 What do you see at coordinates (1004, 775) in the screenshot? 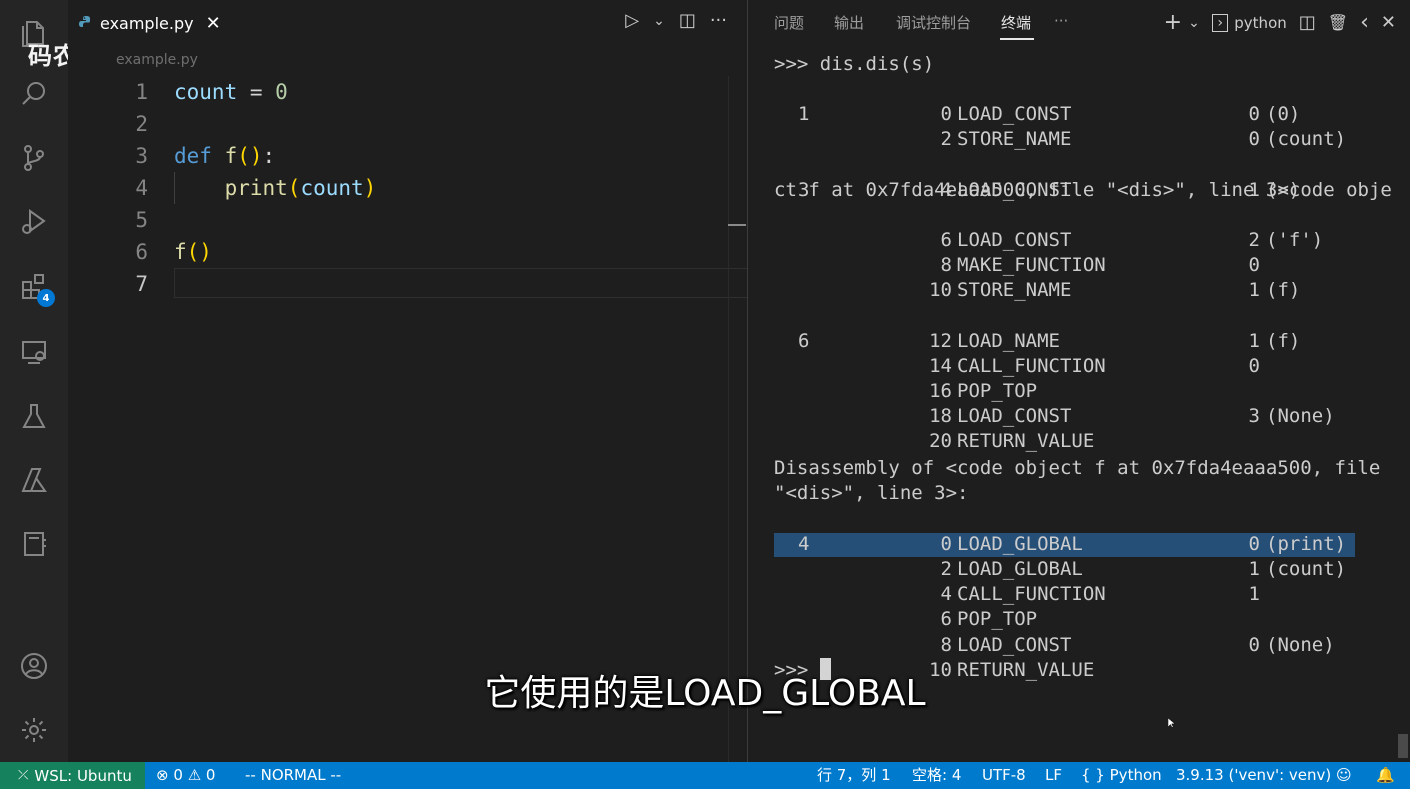
I see `encoding: UTF-8` at bounding box center [1004, 775].